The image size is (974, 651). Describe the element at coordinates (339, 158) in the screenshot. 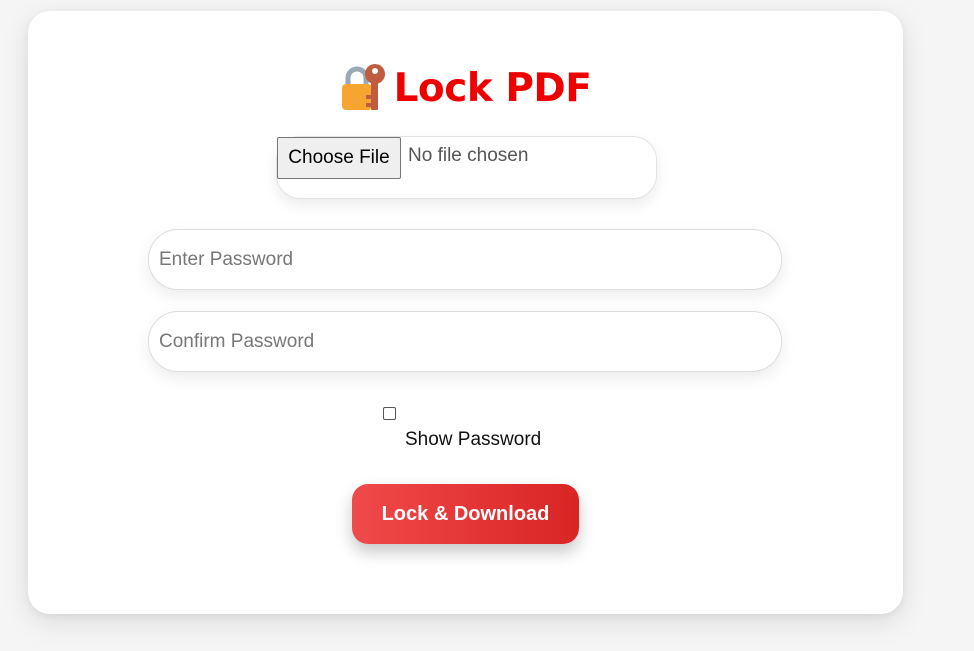

I see `choose-file-button: Choose File` at that location.